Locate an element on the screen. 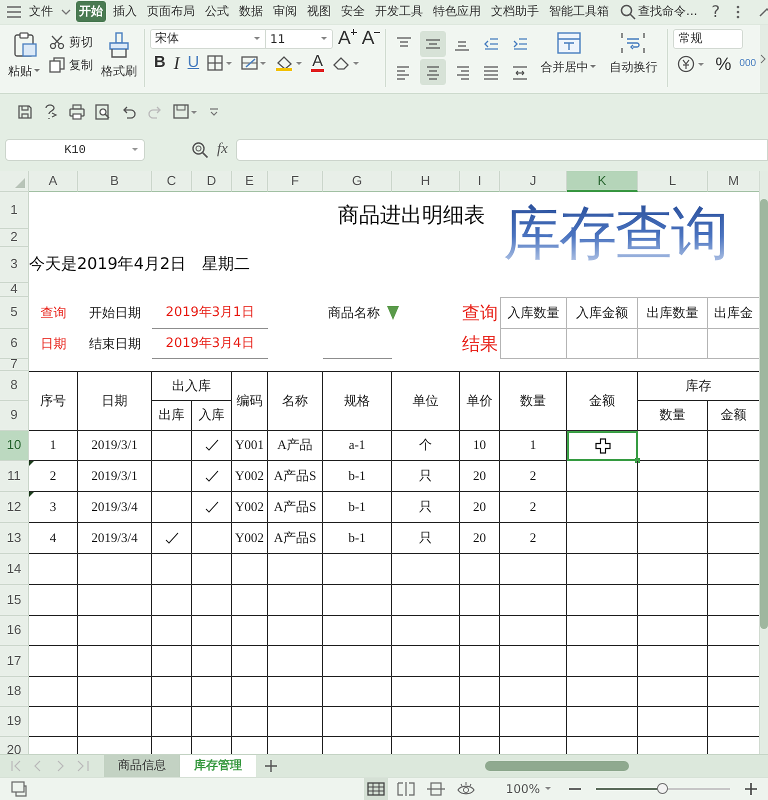 This screenshot has width=768, height=800. row-header: 2 is located at coordinates (14, 237).